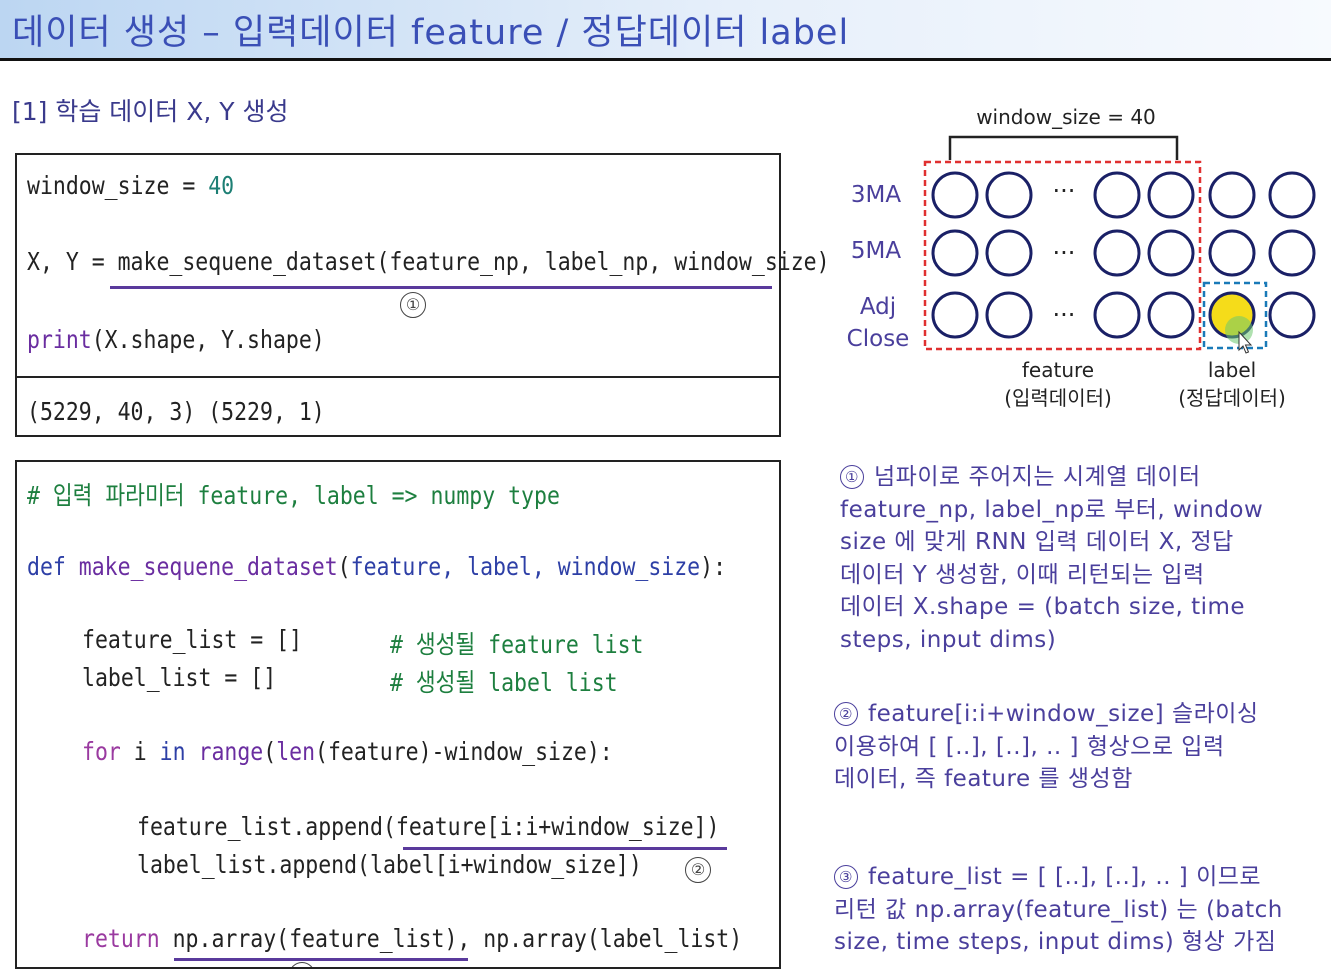 This screenshot has width=1331, height=970. What do you see at coordinates (1232, 398) in the screenshot?
I see `label-subcaption: (정답데이터)` at bounding box center [1232, 398].